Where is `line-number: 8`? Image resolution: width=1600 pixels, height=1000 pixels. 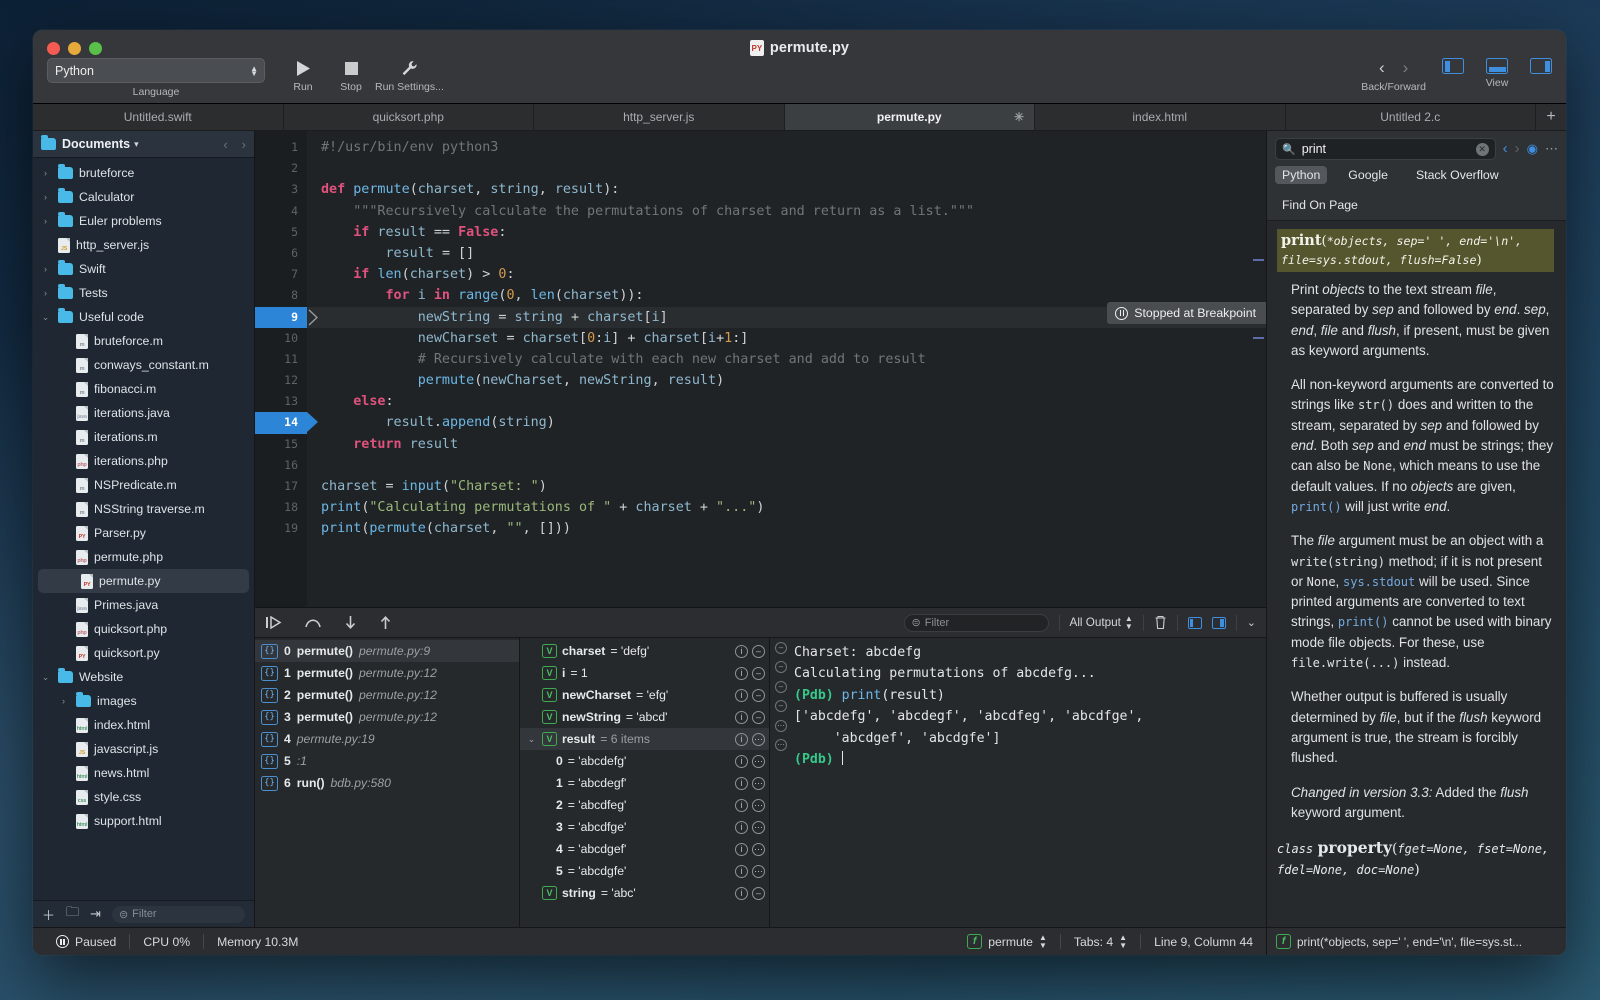 line-number: 8 is located at coordinates (281, 295).